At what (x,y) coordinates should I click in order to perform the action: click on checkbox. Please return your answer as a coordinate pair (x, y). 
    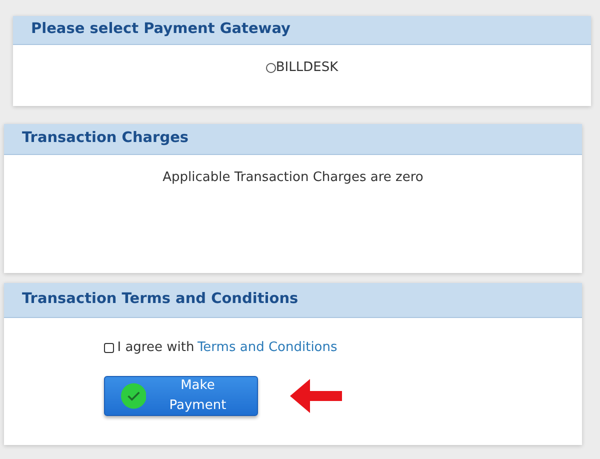
    Looking at the image, I should click on (109, 347).